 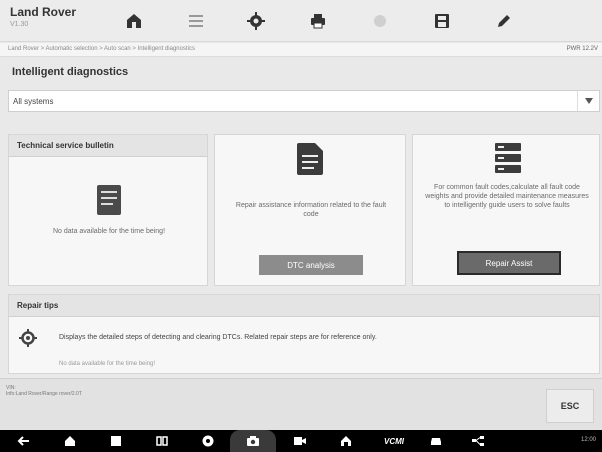 What do you see at coordinates (70, 72) in the screenshot?
I see `page-title: Intelligent diagnostics` at bounding box center [70, 72].